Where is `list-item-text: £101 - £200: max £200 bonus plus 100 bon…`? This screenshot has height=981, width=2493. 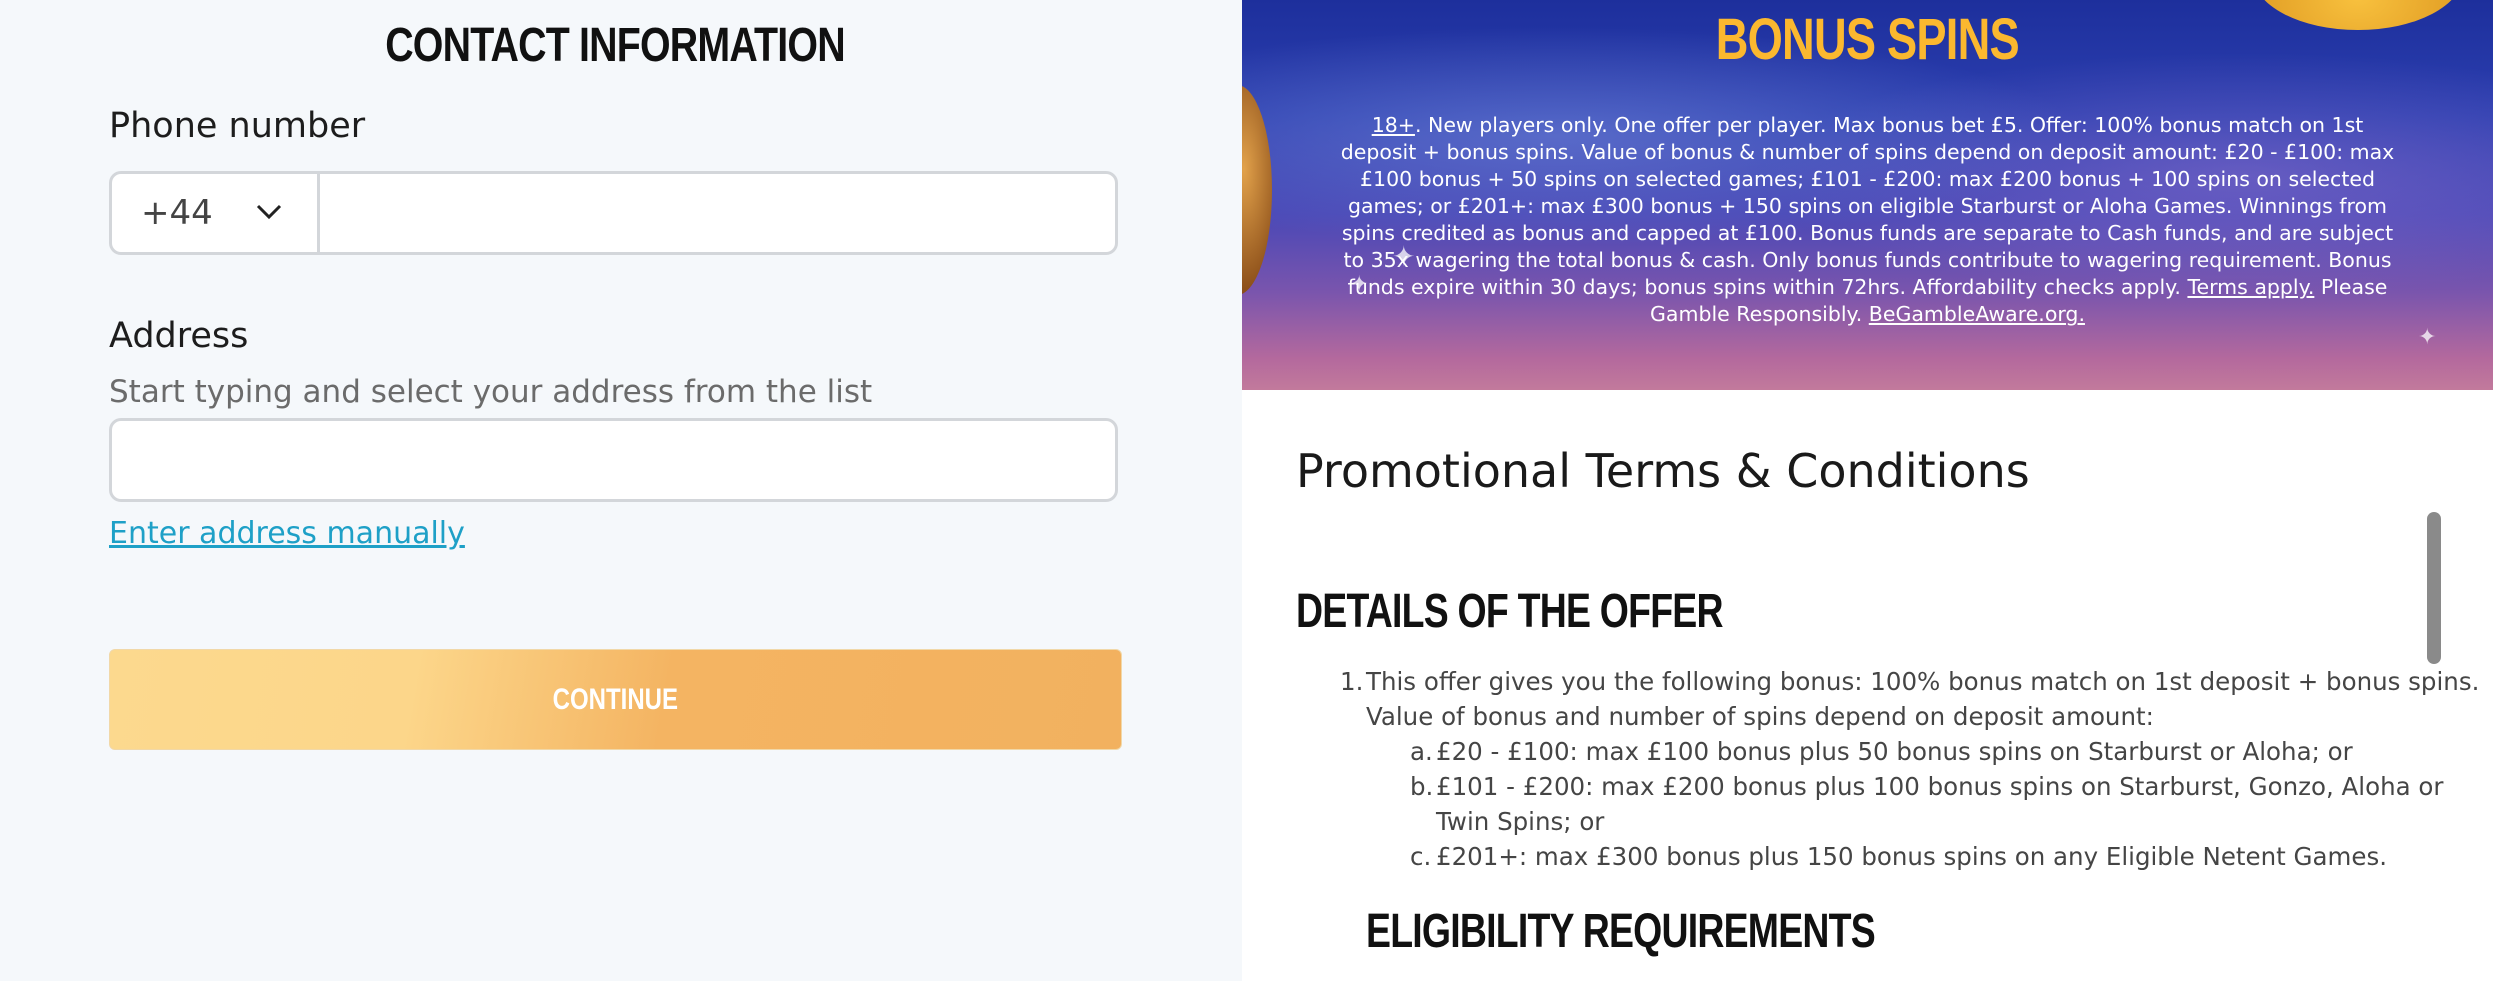 list-item-text: £101 - £200: max £200 bonus plus 100 bon… is located at coordinates (1940, 804).